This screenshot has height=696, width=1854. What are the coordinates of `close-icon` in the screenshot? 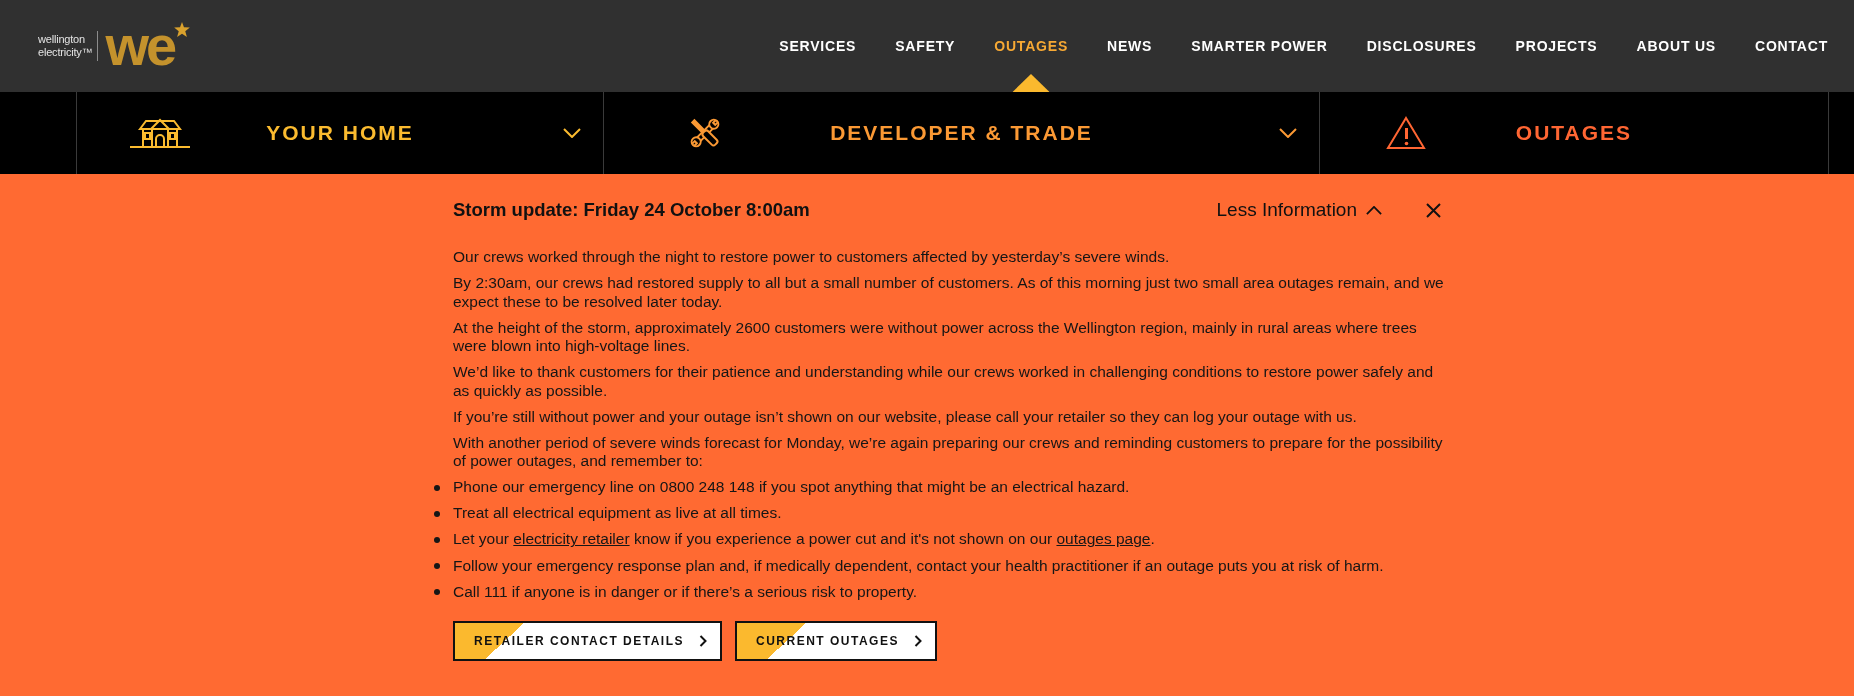 It's located at (1433, 210).